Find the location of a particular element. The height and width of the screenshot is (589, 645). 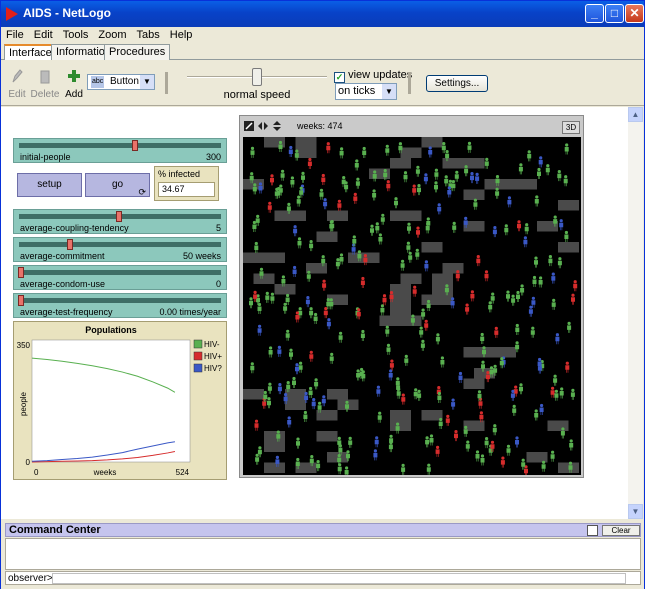

command-input is located at coordinates (339, 578).